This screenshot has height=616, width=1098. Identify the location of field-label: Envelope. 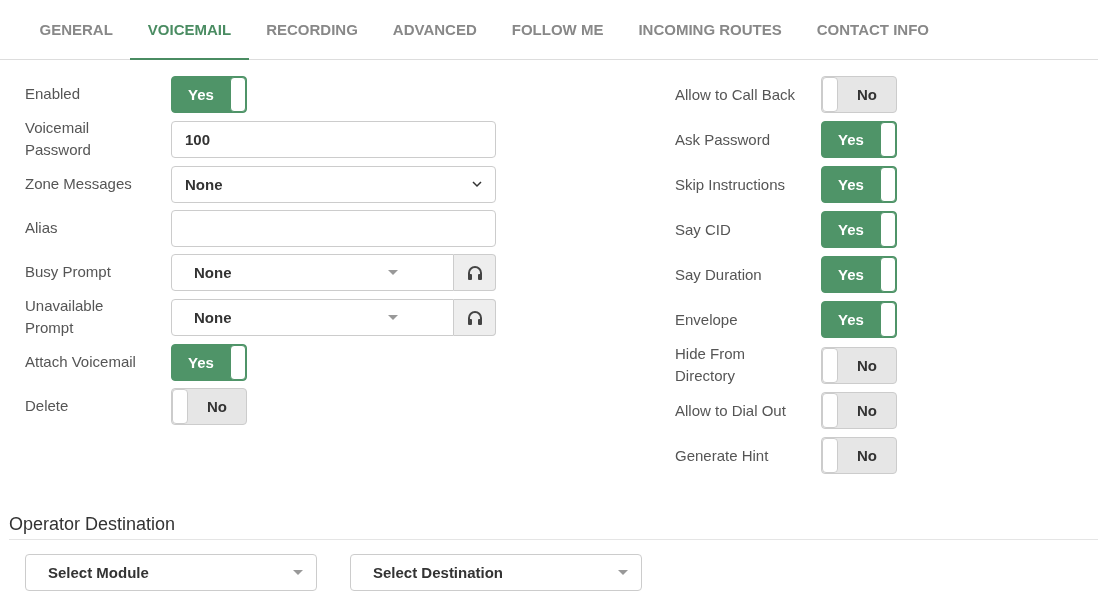
(707, 319).